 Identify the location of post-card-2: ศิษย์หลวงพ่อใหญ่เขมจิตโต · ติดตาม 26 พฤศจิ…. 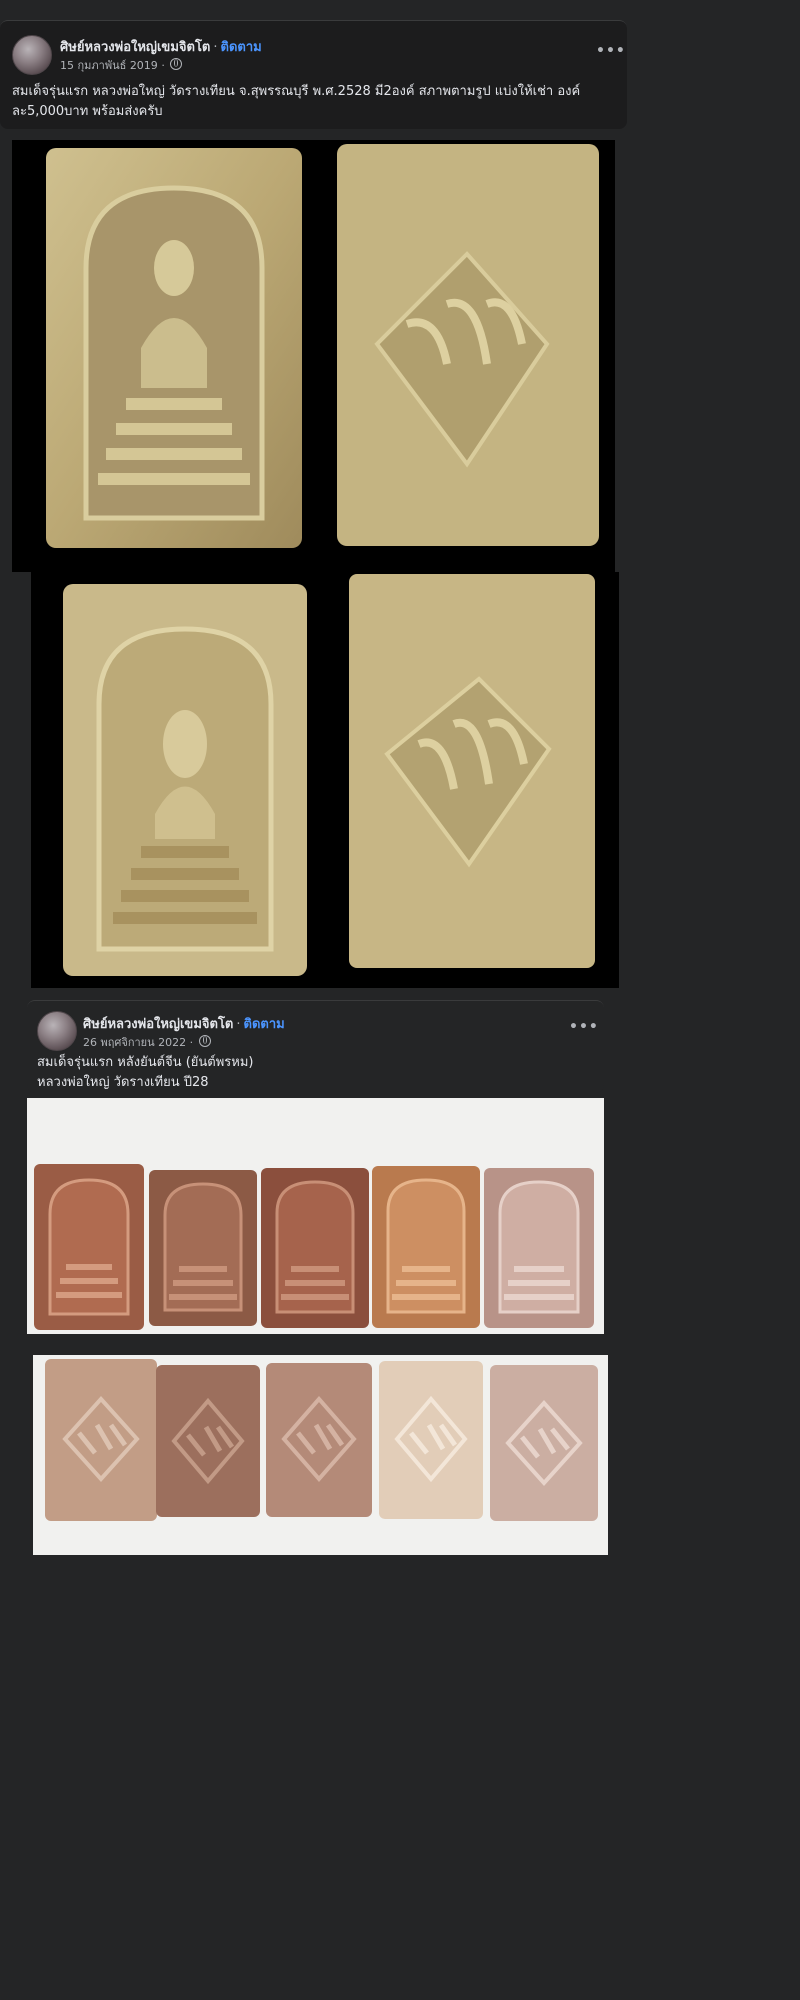
(315, 1046).